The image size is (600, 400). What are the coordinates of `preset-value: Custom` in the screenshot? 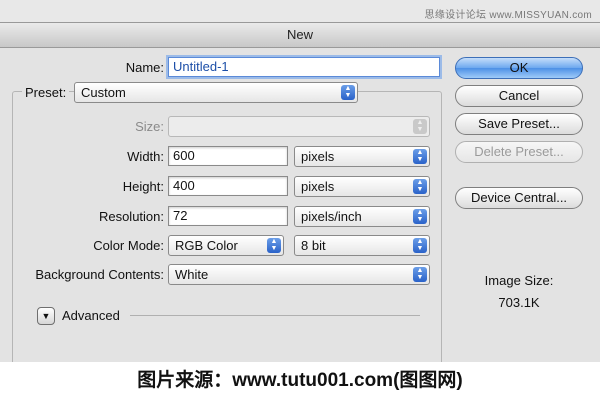 It's located at (103, 92).